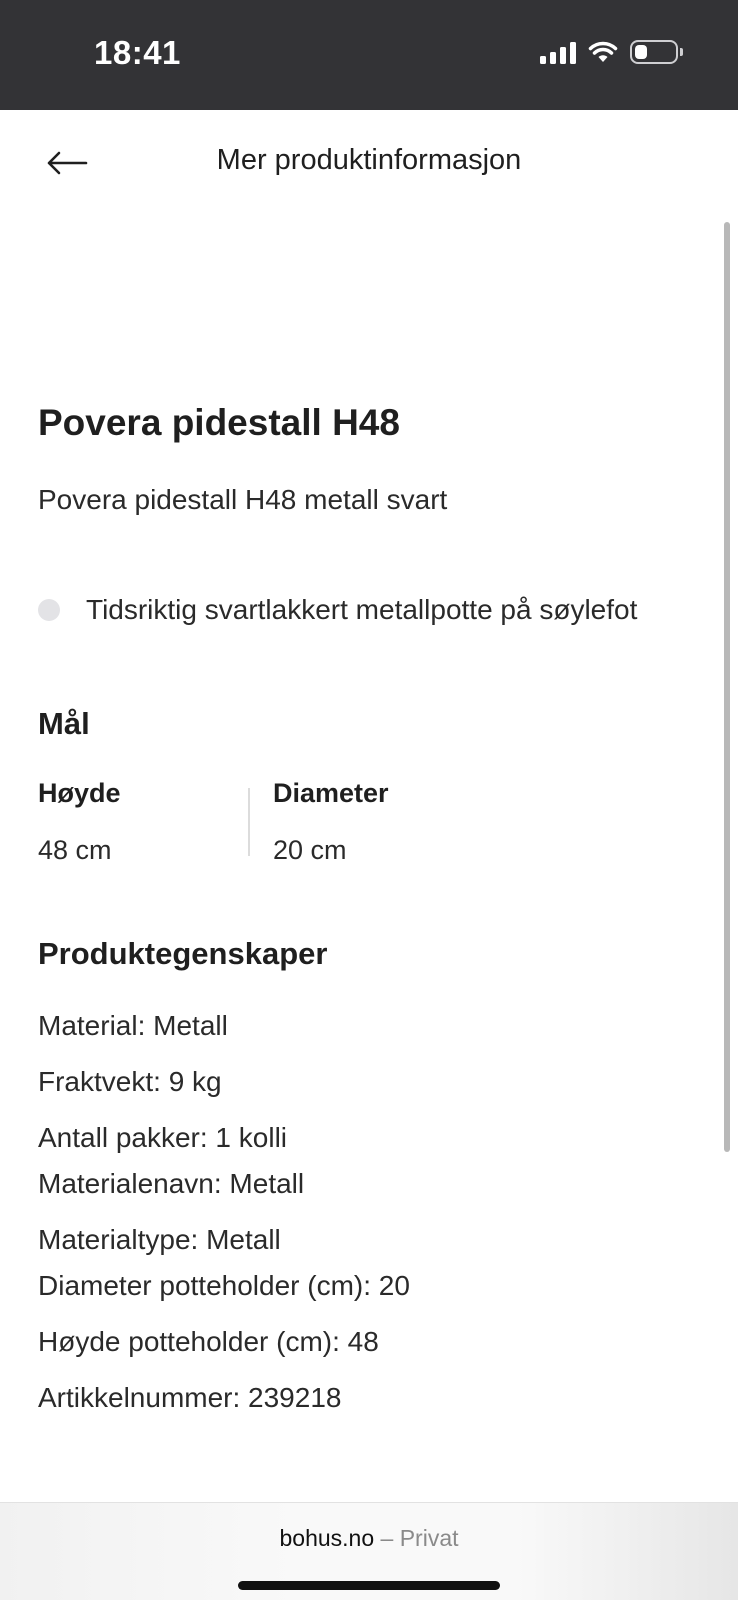 The width and height of the screenshot is (738, 1600). What do you see at coordinates (429, 1538) in the screenshot?
I see `browsing-mode: Privat` at bounding box center [429, 1538].